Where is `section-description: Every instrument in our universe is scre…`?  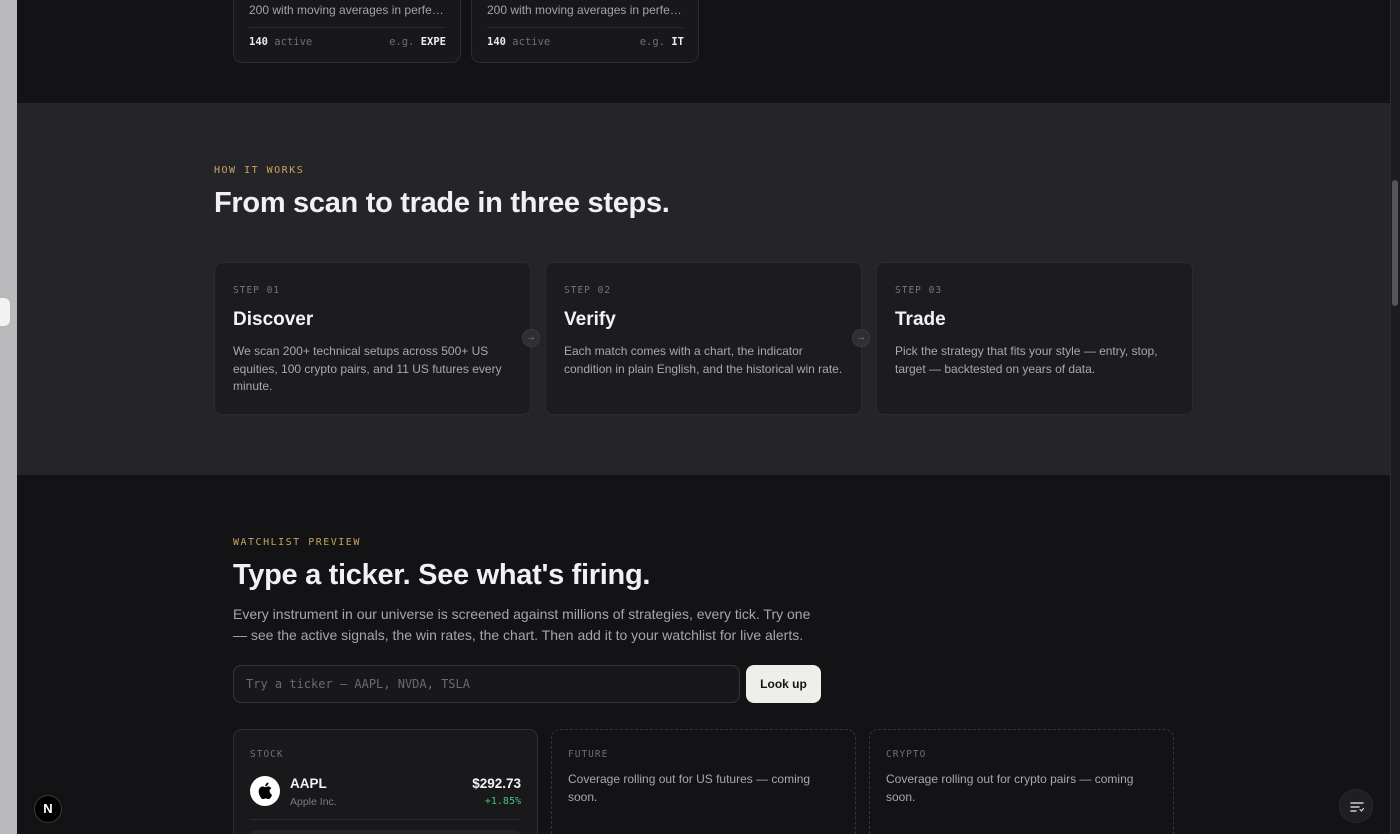
section-description: Every instrument in our universe is scre… is located at coordinates (522, 624).